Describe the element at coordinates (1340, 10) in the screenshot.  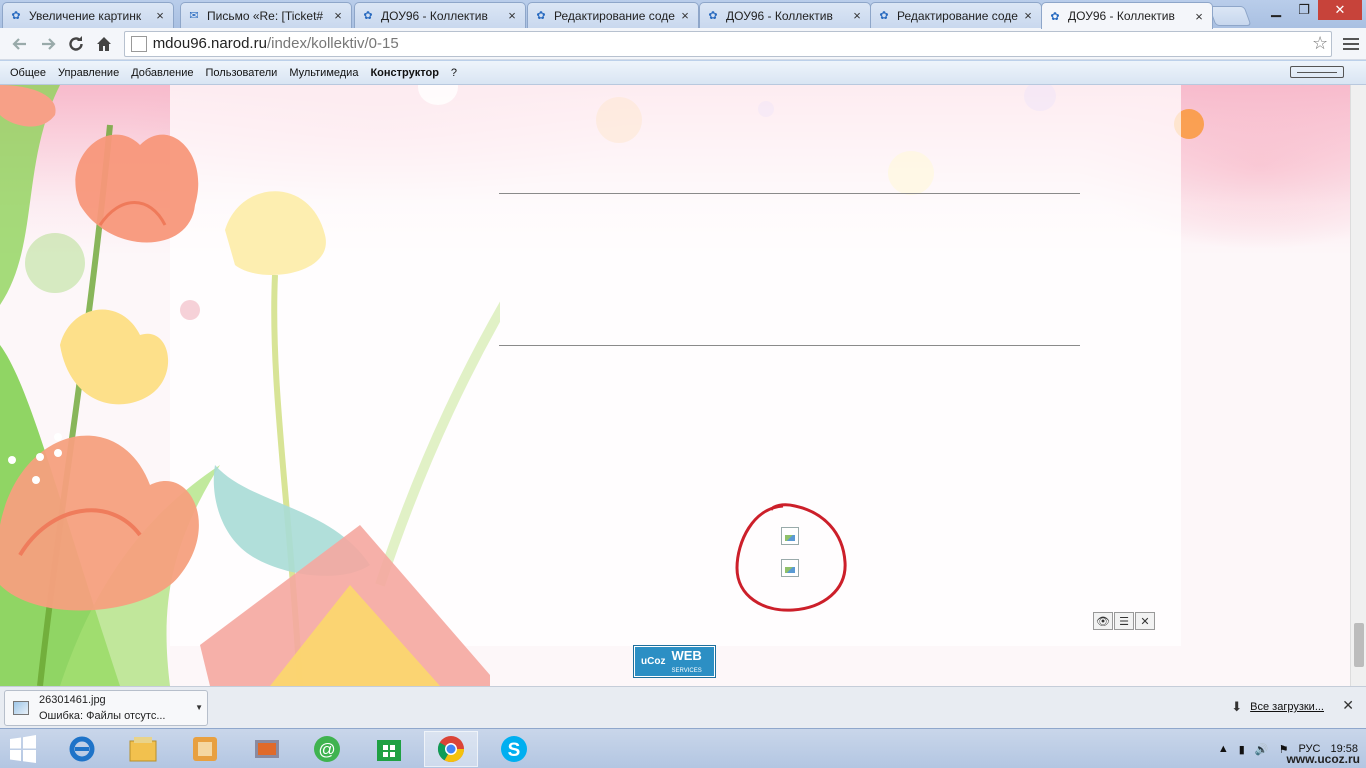
I see `close-window-button: ✕` at that location.